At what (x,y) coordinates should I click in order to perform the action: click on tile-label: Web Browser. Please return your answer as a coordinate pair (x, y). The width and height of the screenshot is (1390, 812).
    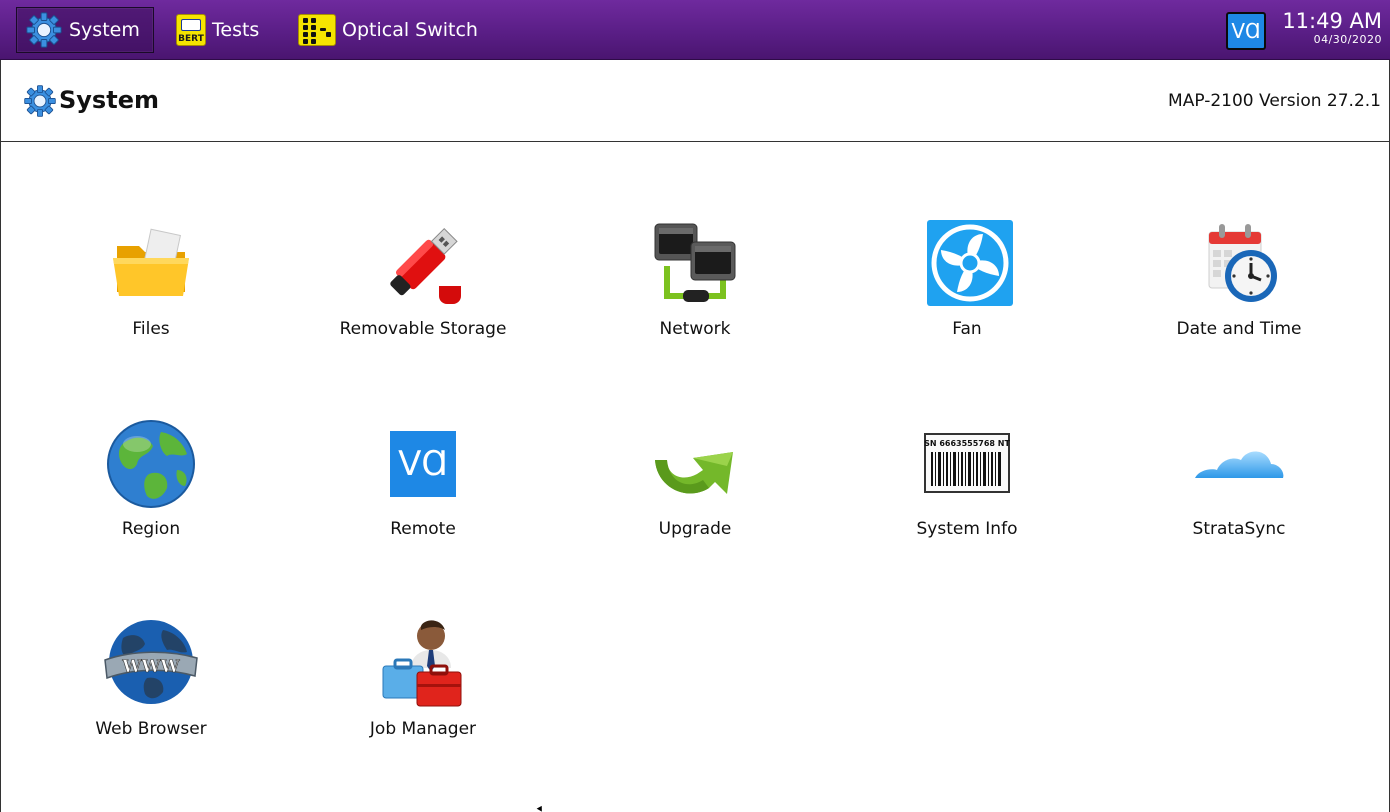
    Looking at the image, I should click on (151, 729).